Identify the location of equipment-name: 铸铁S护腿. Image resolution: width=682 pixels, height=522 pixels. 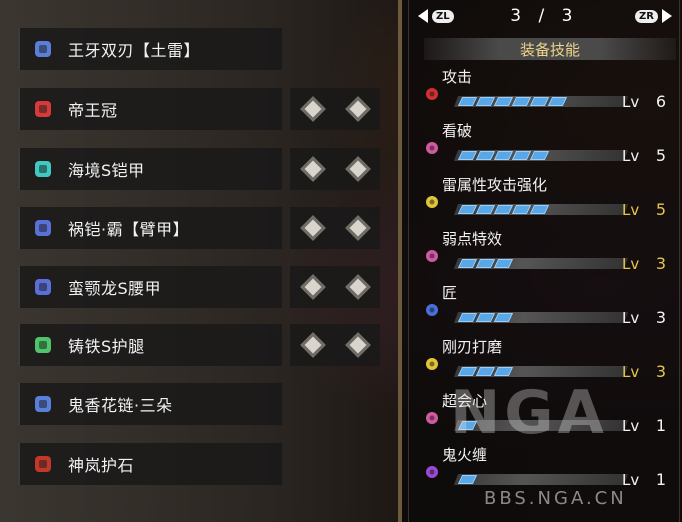
(106, 346).